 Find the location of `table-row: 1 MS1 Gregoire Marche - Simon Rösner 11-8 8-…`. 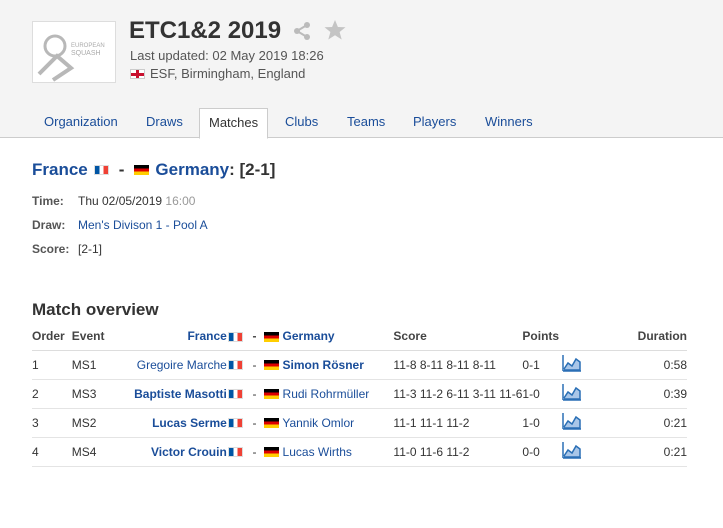

table-row: 1 MS1 Gregoire Marche - Simon Rösner 11-8 8-… is located at coordinates (359, 365).